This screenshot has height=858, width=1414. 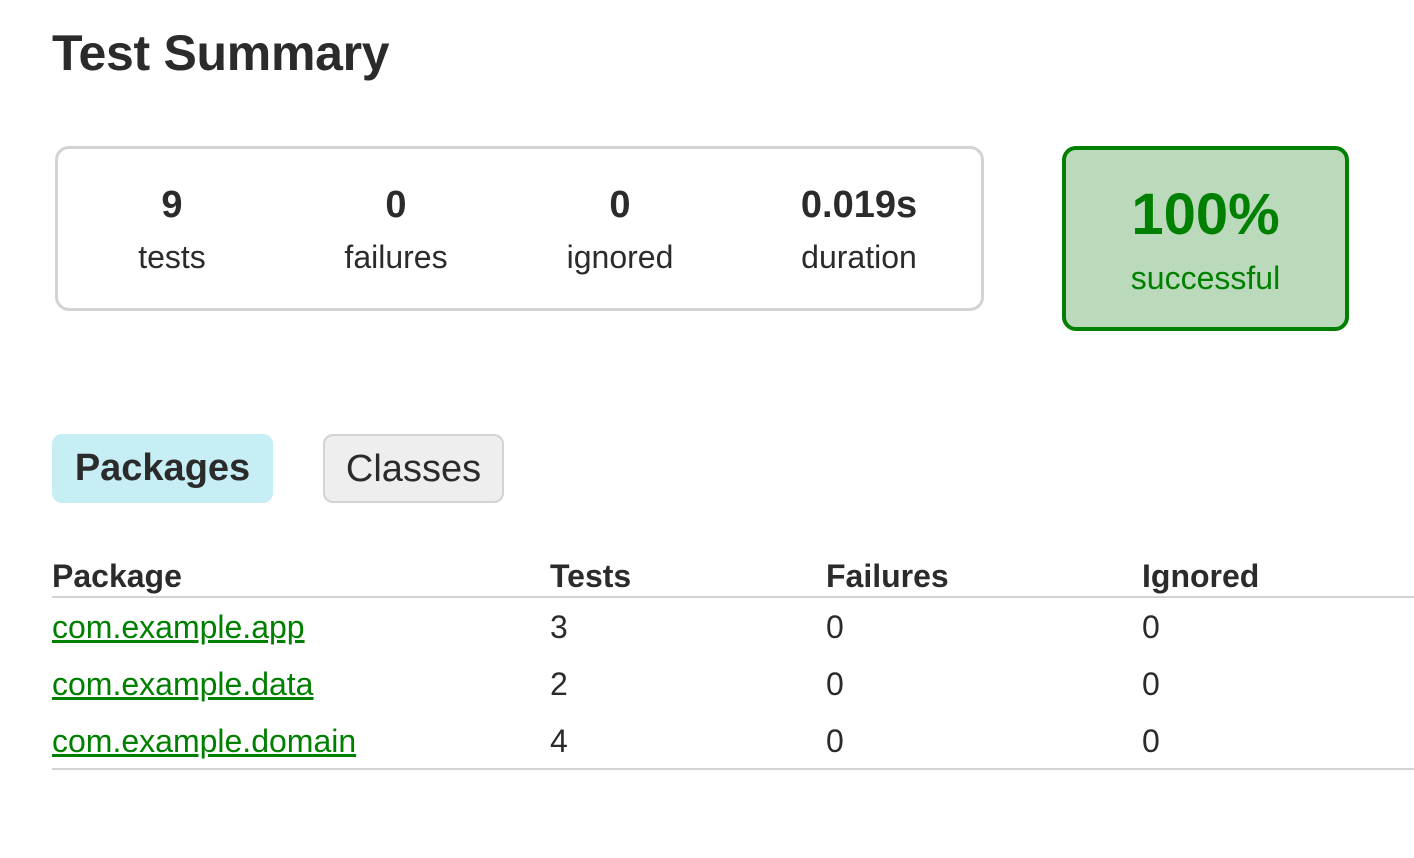 I want to click on stat-ignored-value: 0, so click(x=620, y=205).